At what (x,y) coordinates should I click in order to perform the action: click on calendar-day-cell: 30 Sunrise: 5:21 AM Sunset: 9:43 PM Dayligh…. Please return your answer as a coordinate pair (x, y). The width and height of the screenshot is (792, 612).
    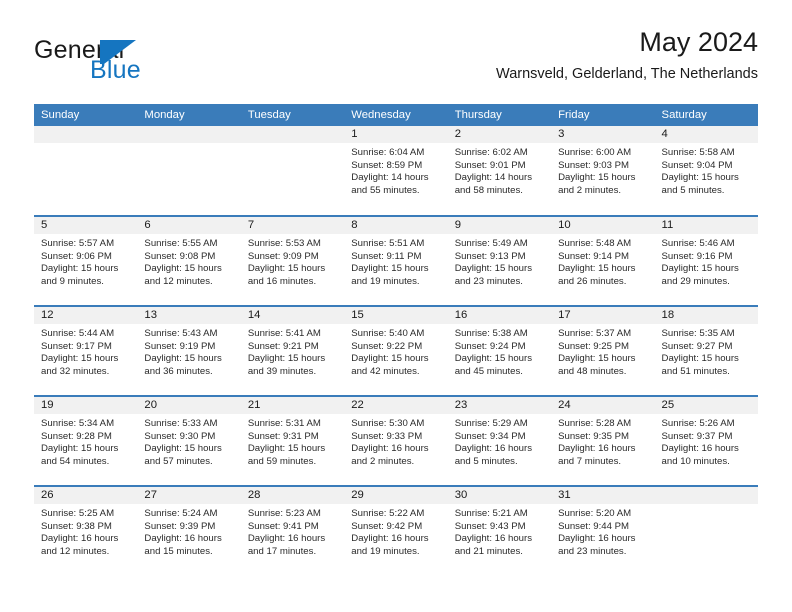
    Looking at the image, I should click on (499, 530).